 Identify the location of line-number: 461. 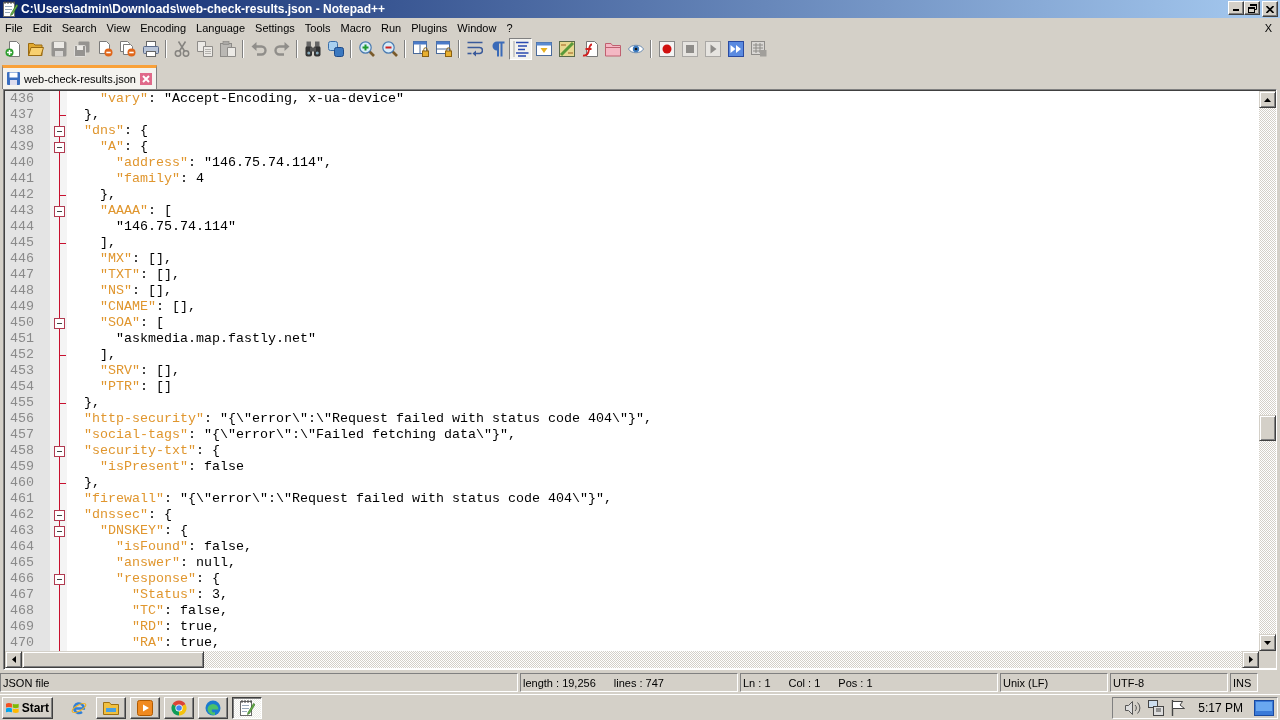
(21, 499).